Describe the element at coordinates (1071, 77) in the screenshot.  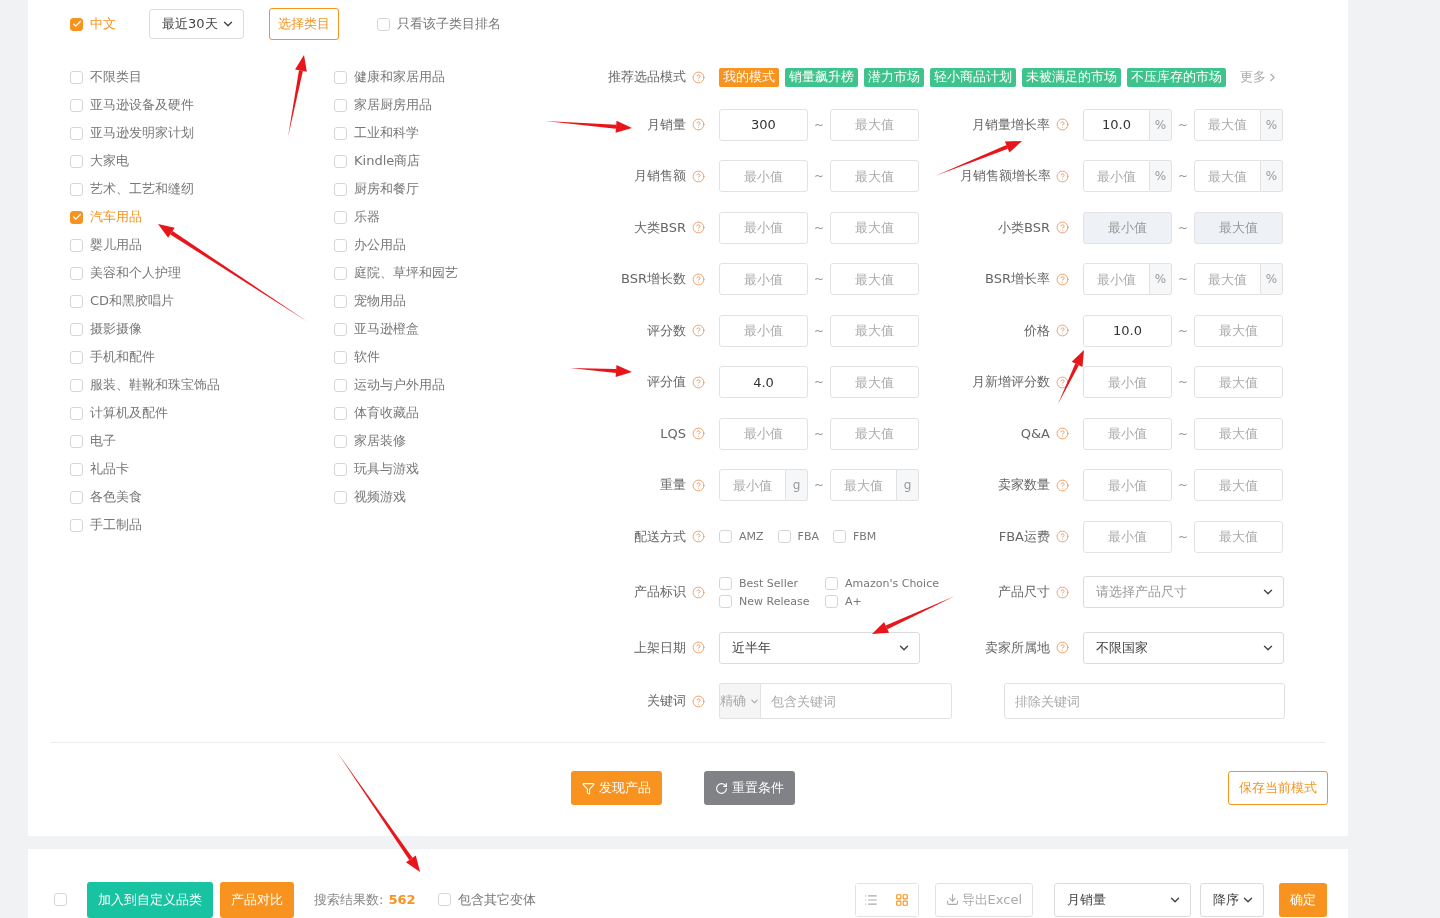
I see `mode-tag: 未被满足的市场` at that location.